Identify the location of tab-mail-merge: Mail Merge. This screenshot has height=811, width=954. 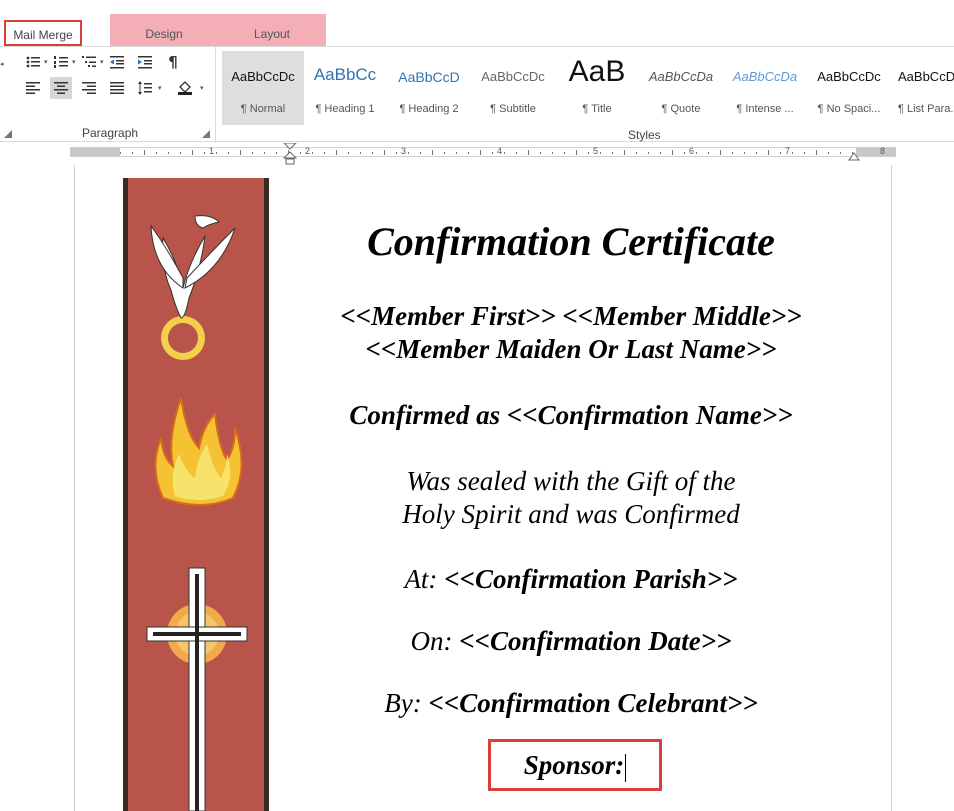
(43, 33).